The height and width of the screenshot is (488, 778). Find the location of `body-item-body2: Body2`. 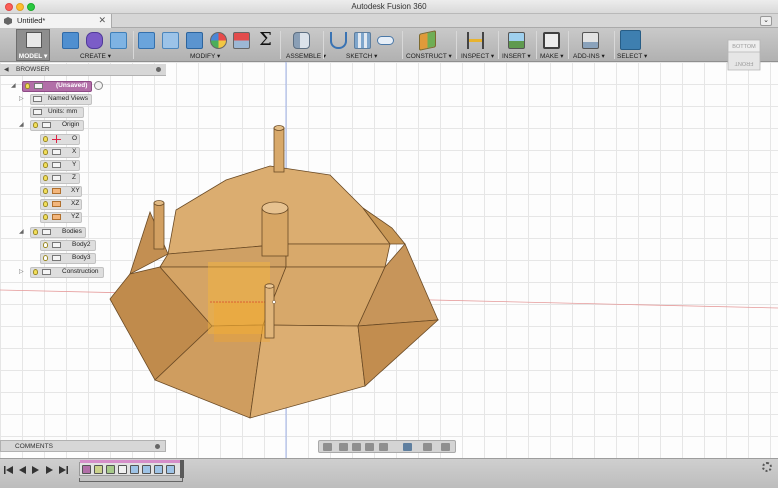

body-item-body2: Body2 is located at coordinates (68, 245).